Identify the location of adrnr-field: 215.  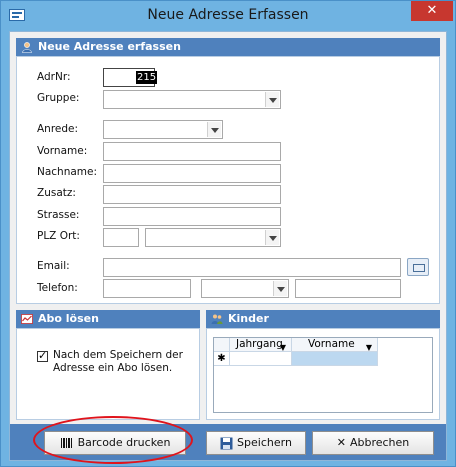
(130, 77).